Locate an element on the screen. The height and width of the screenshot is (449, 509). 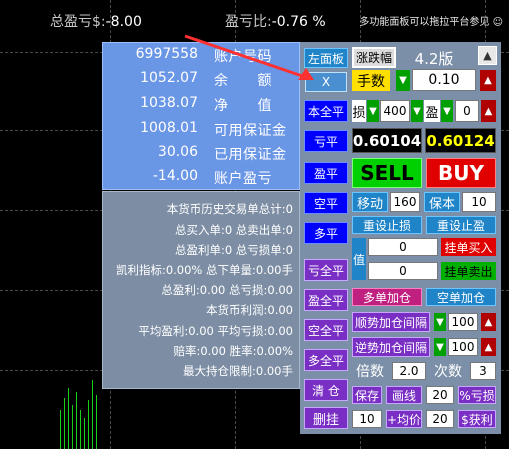
counter-add-increase-button: ▲ is located at coordinates (488, 347).